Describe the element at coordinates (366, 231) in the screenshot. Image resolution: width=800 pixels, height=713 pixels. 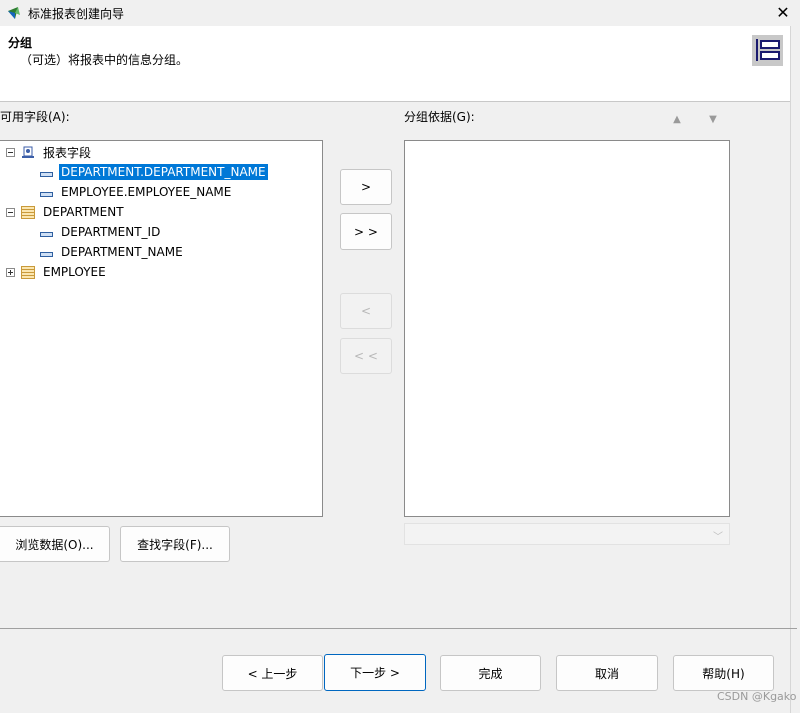
I see `add-all-fields-button: > >` at that location.